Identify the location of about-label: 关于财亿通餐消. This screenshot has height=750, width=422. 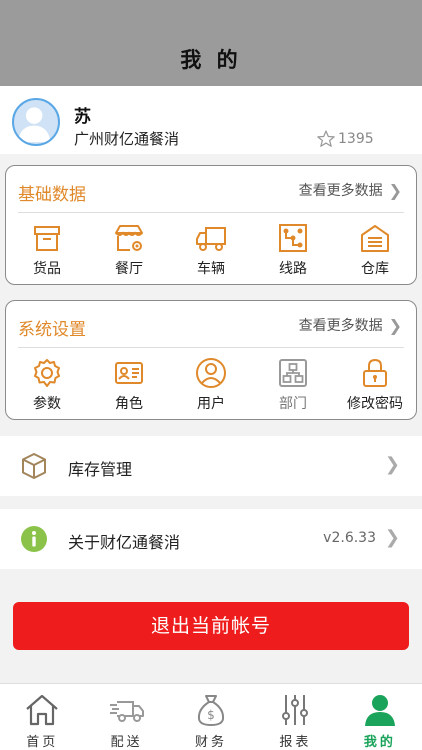
(124, 542).